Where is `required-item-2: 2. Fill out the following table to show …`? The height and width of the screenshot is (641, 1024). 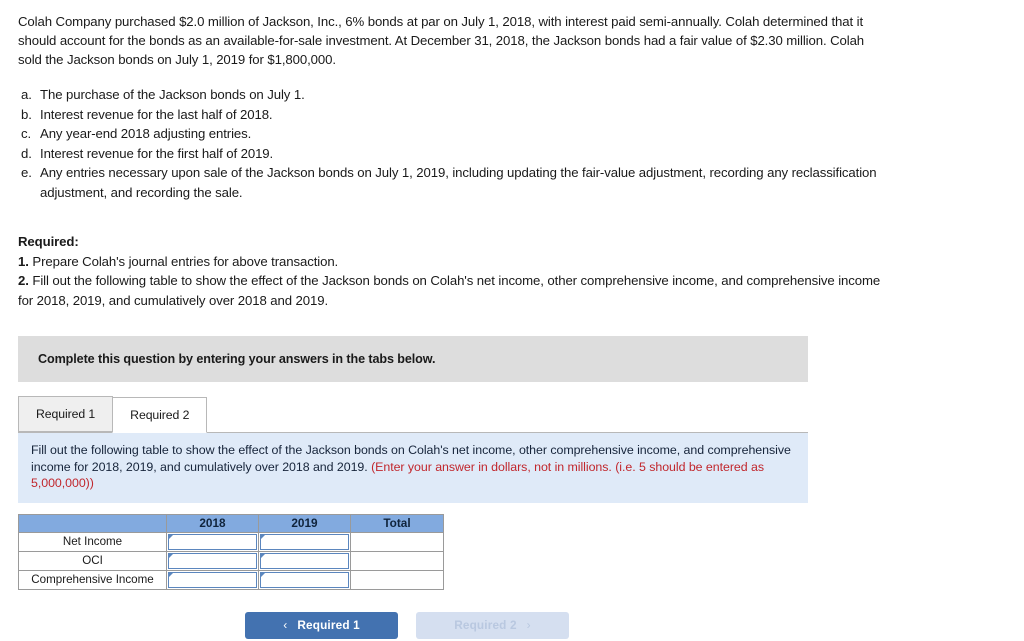
required-item-2: 2. Fill out the following table to show … is located at coordinates (458, 290).